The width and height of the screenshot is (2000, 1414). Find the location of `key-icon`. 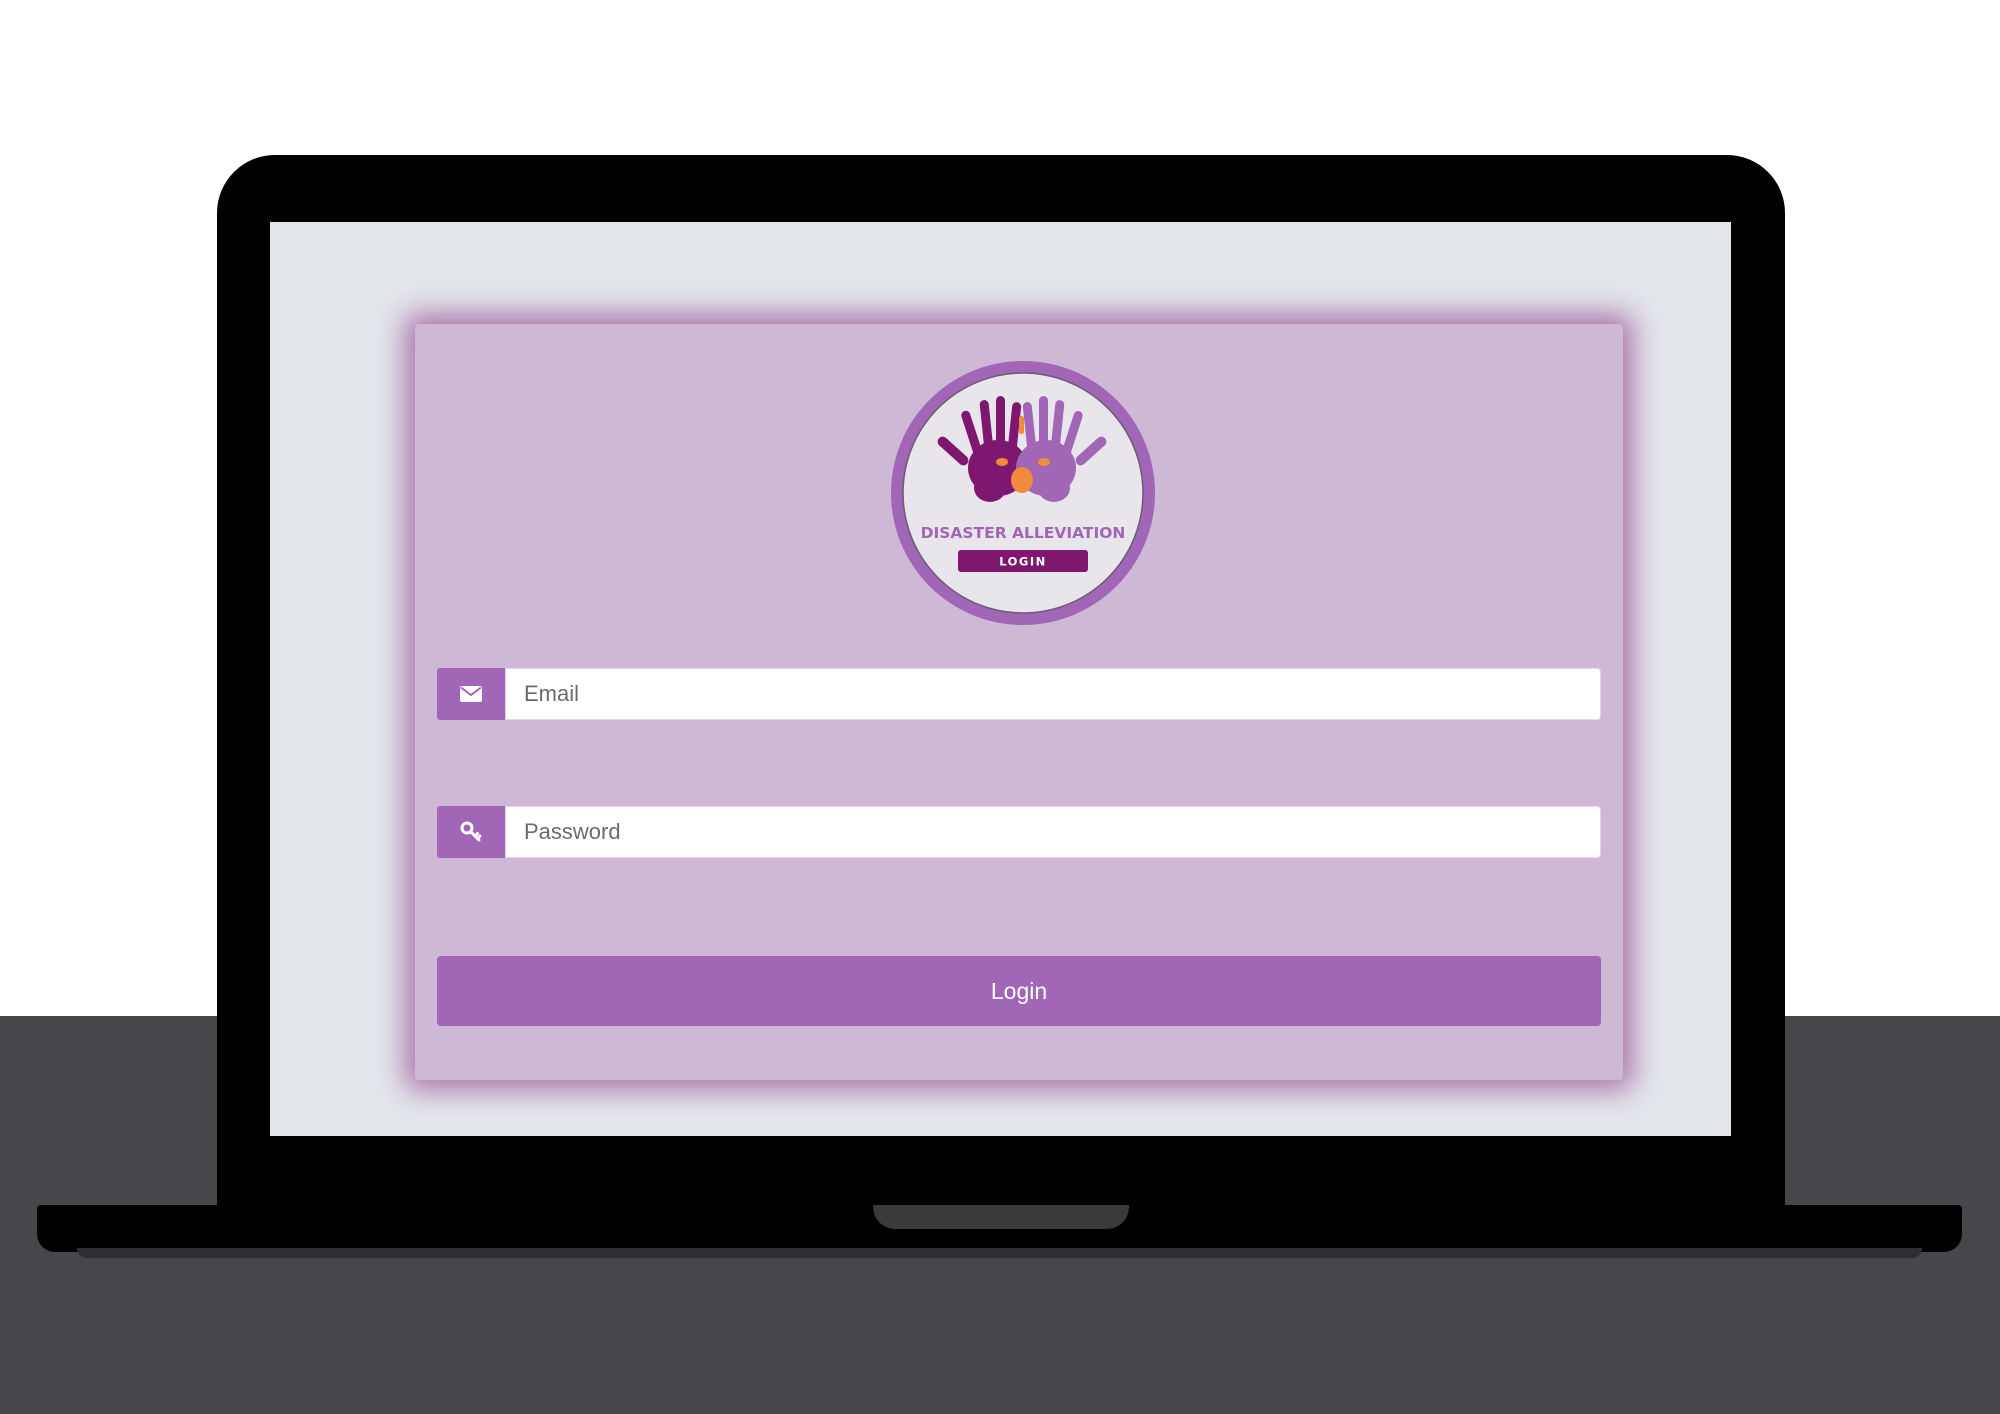

key-icon is located at coordinates (471, 832).